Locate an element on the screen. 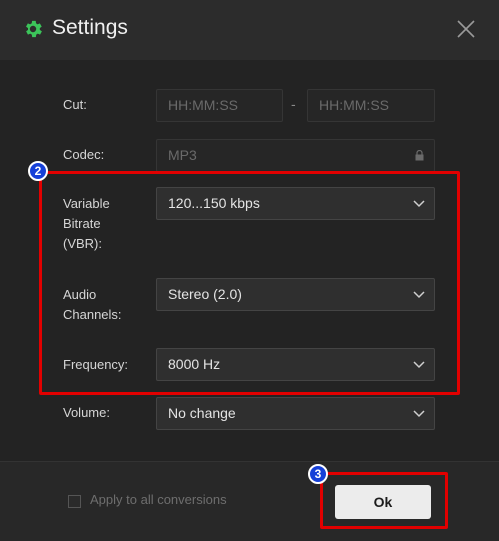  volume-value: No change is located at coordinates (202, 413).